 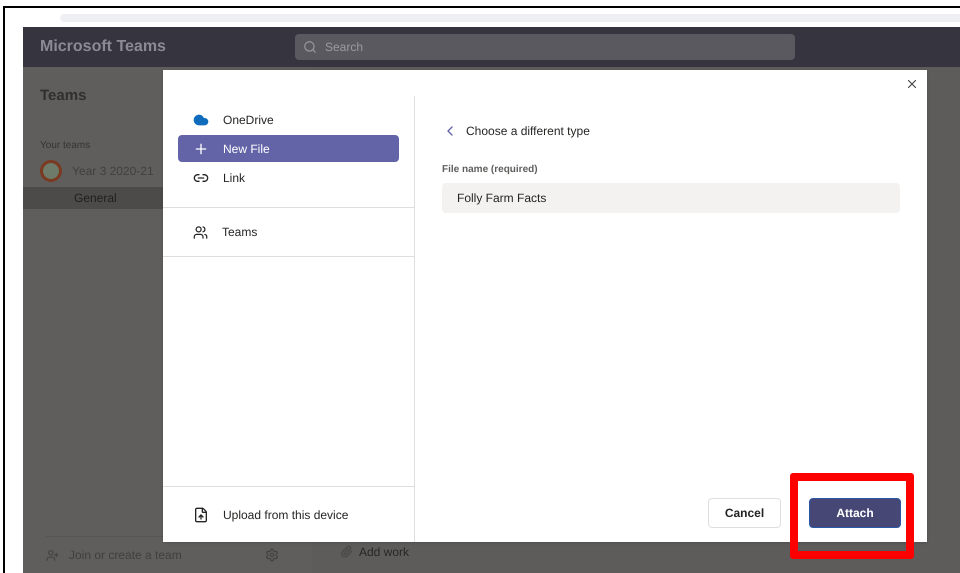 What do you see at coordinates (490, 170) in the screenshot?
I see `field-label: File name (required)` at bounding box center [490, 170].